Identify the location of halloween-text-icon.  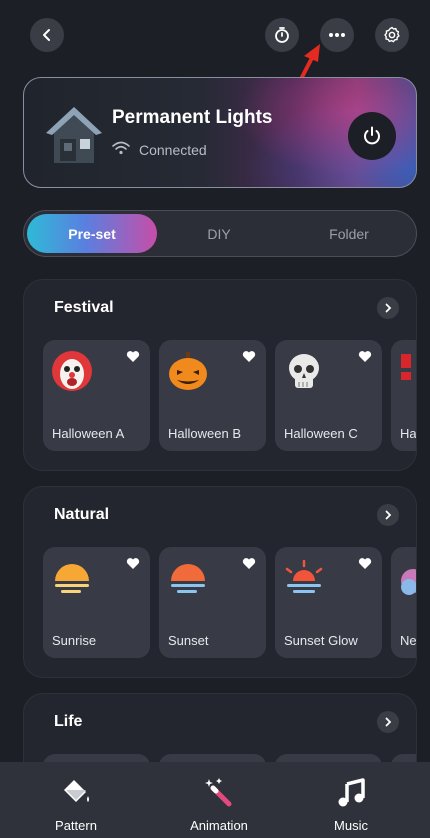
(406, 367).